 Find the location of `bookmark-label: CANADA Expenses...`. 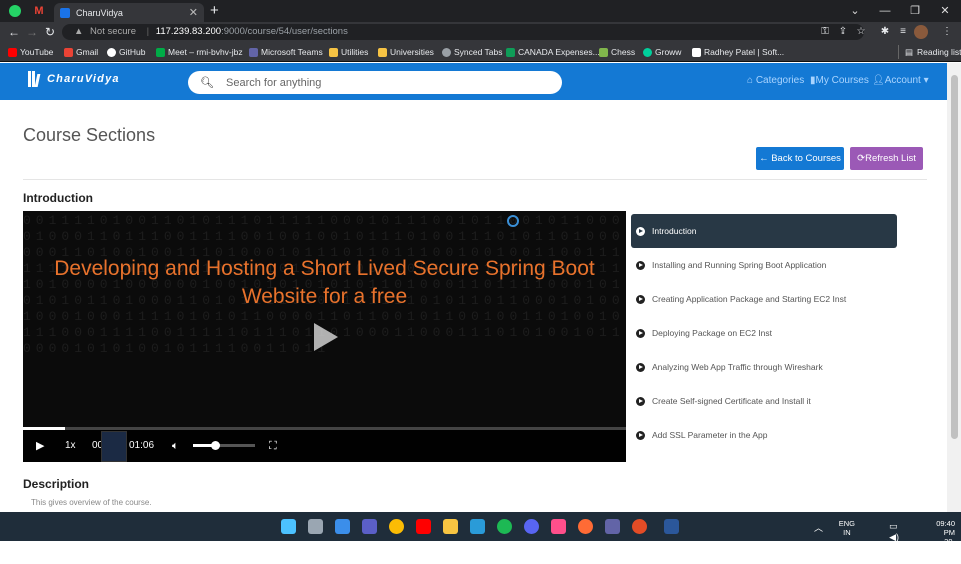

bookmark-label: CANADA Expenses... is located at coordinates (559, 52).